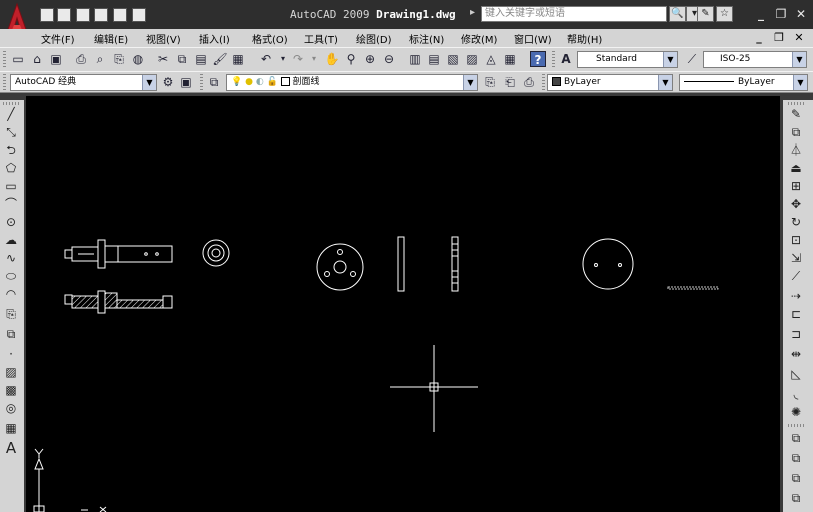 This screenshot has width=813, height=512. Describe the element at coordinates (491, 59) in the screenshot. I see `markup-icon: ◬` at that location.